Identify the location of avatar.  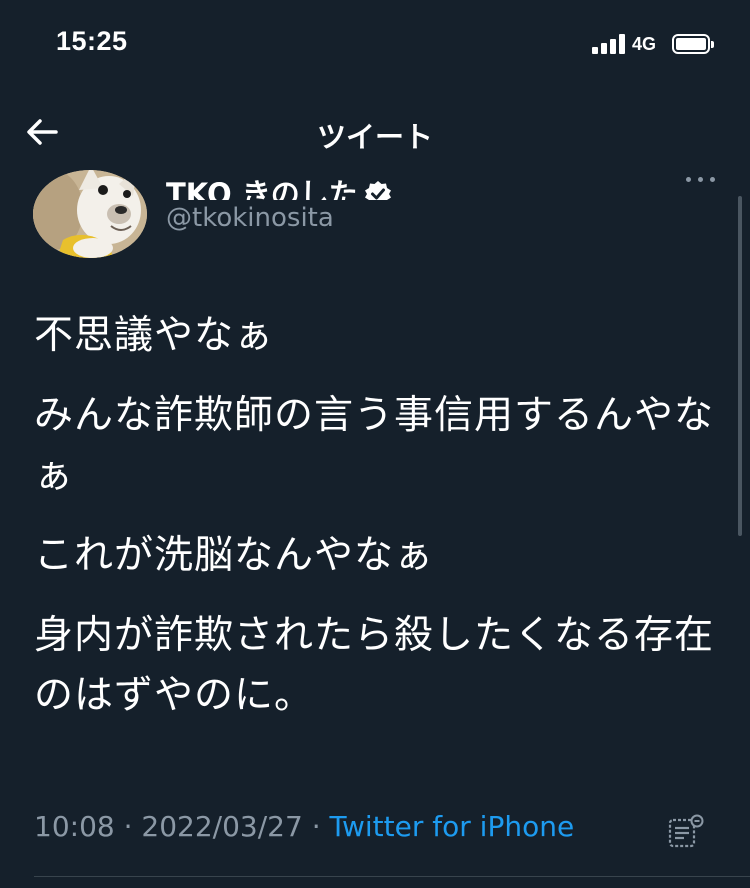
(90, 214).